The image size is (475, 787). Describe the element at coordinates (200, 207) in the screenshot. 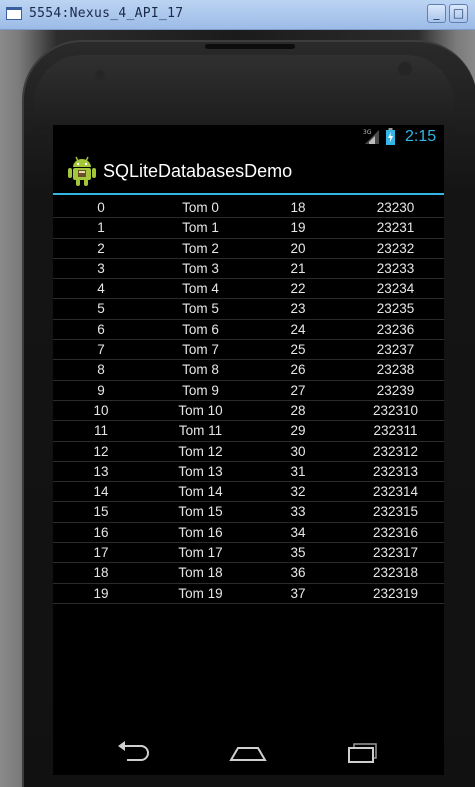

I see `row-name: Tom 0` at that location.